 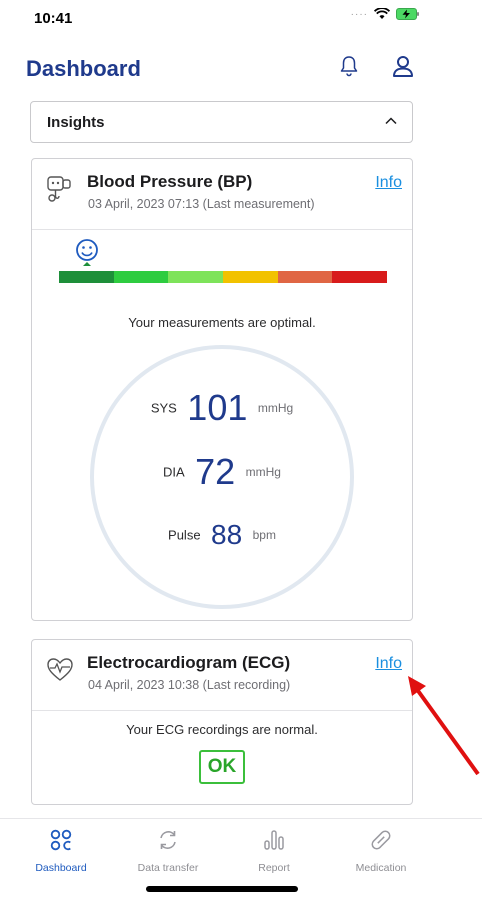 What do you see at coordinates (168, 868) in the screenshot?
I see `tab-data-transfer-label: Data transfer` at bounding box center [168, 868].